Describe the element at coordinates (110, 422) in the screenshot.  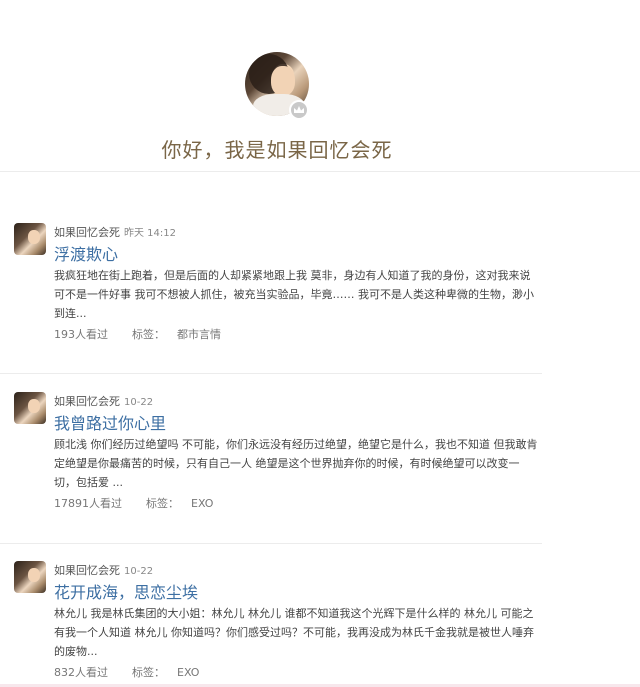
I see `post-title: 我曾路过你心里` at that location.